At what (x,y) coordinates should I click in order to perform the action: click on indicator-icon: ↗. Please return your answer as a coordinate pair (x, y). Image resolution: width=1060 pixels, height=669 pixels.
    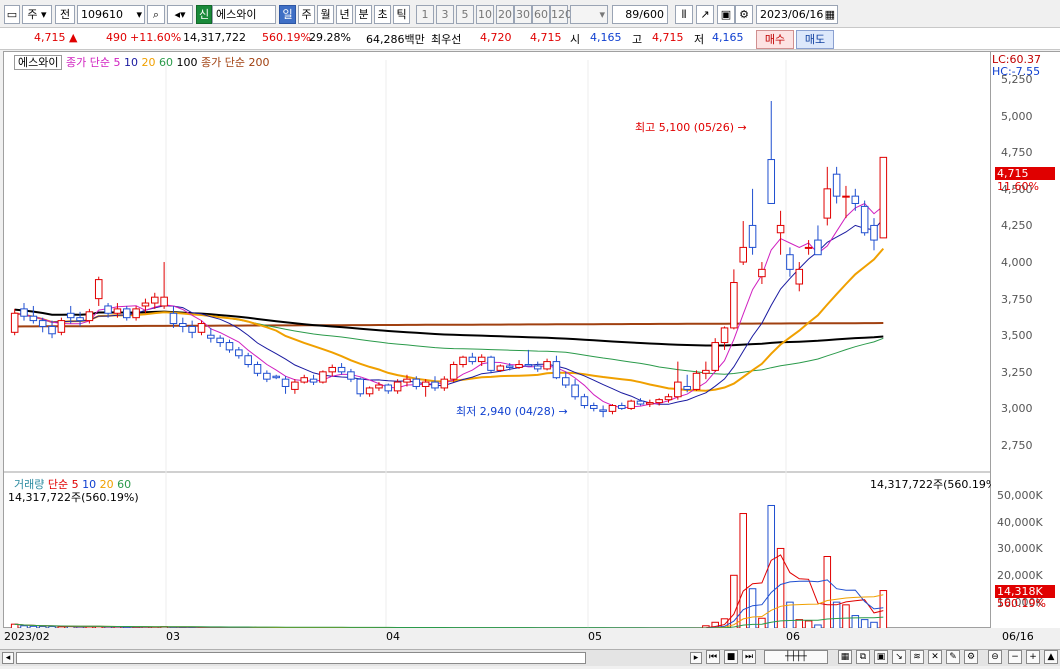
    Looking at the image, I should click on (705, 14).